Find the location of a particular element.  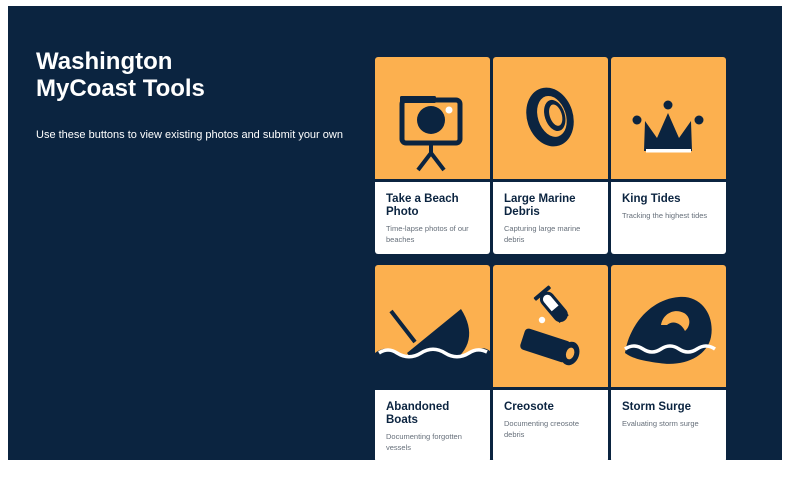

card-info: Storm Surge Evaluating storm surge is located at coordinates (668, 425).